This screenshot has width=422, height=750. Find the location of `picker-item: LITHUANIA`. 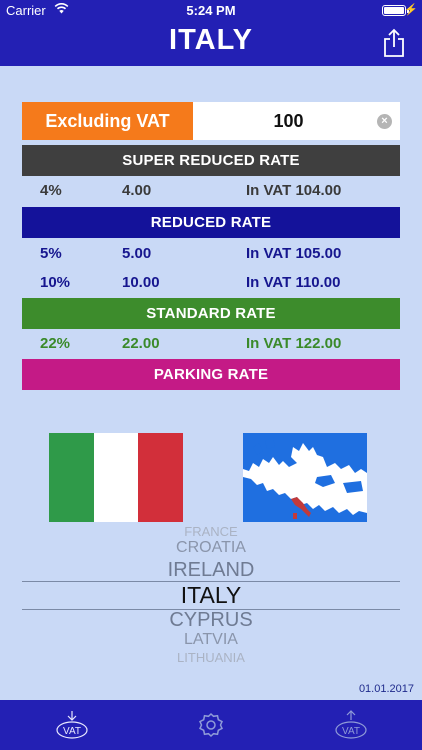

picker-item: LITHUANIA is located at coordinates (211, 656).